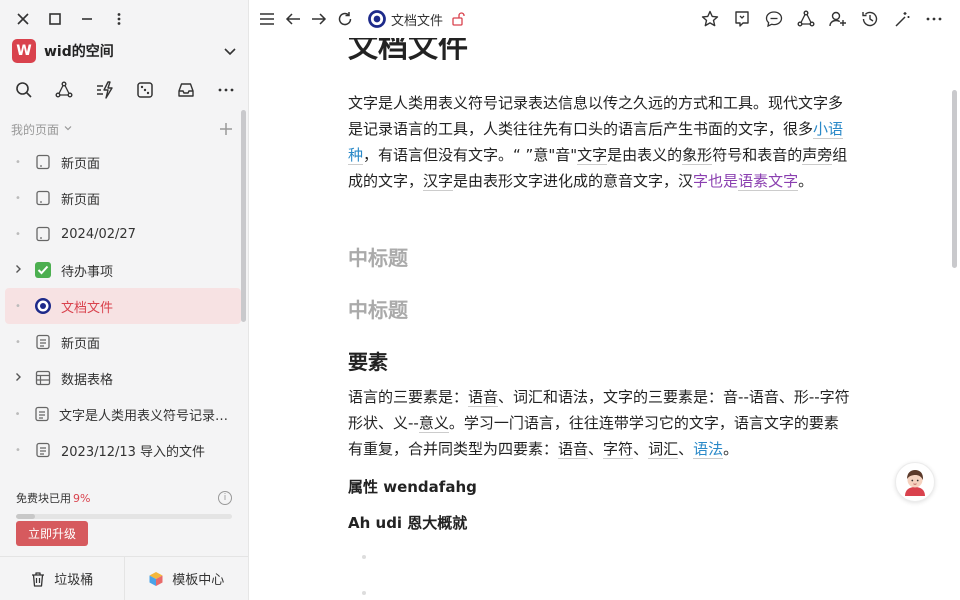 The height and width of the screenshot is (600, 960). What do you see at coordinates (716, 181) in the screenshot?
I see `text-run: 字也是` at bounding box center [716, 181].